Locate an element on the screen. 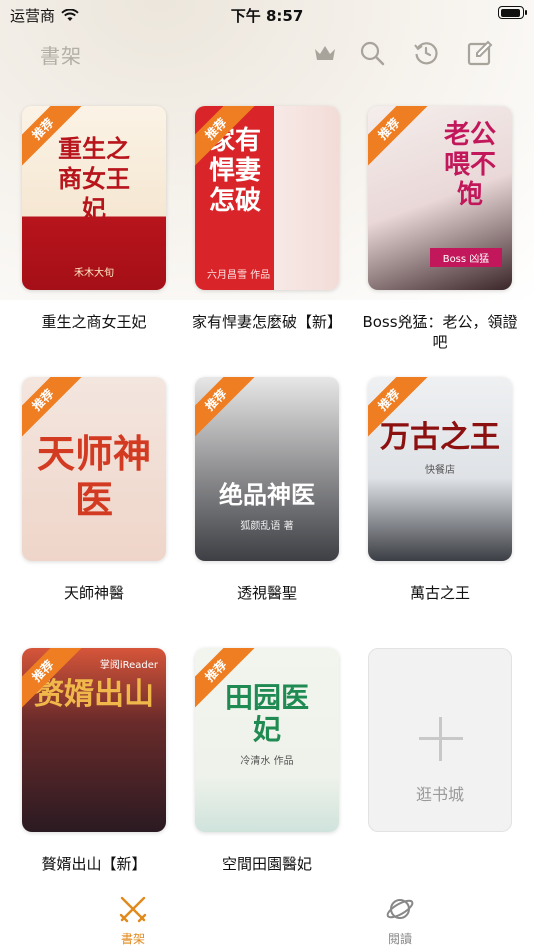  book-item: 家有悍妻怎破 六月昌雪 作品 推荐 家有悍妻怎麼破【新】 is located at coordinates (267, 219).